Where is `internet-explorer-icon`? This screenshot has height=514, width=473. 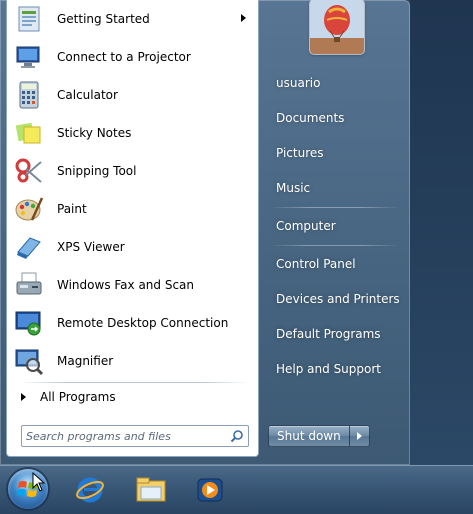 internet-explorer-icon is located at coordinates (90, 490).